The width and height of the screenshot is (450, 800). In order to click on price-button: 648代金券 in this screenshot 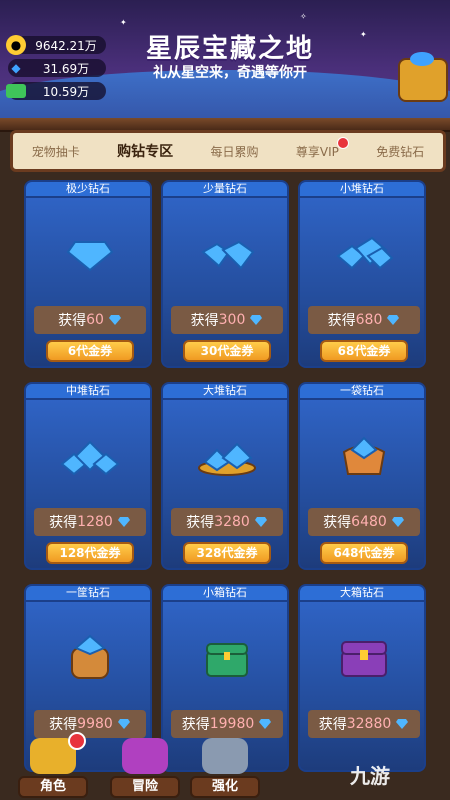, I will do `click(364, 553)`.